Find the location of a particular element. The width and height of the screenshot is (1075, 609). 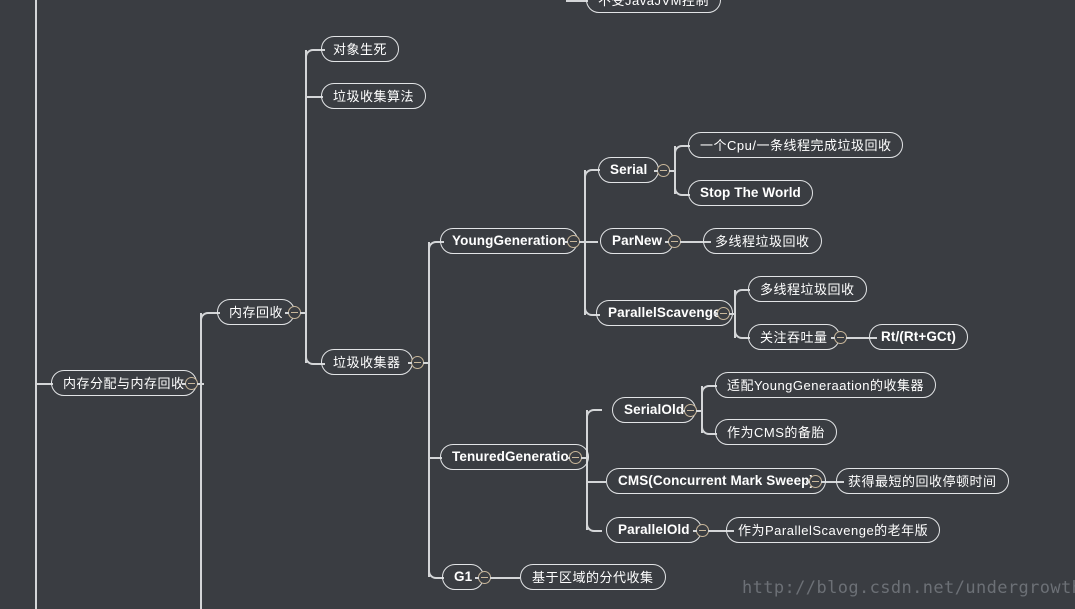

node-gc-algorithm: 垃圾收集算法 is located at coordinates (374, 96).